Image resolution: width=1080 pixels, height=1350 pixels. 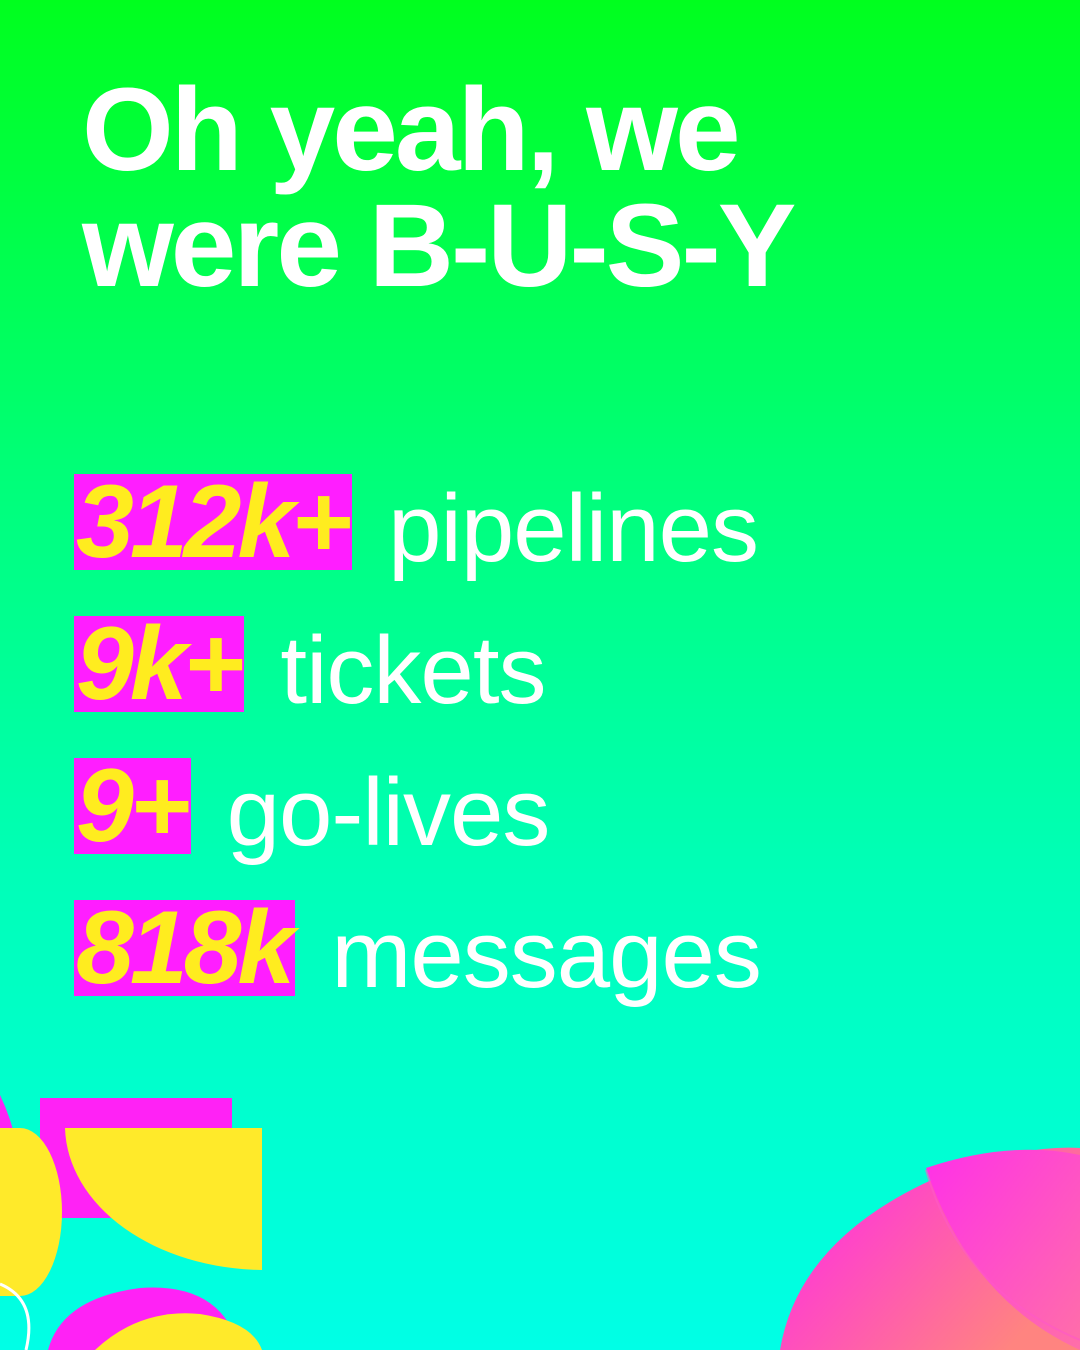 I want to click on bottom-left-shapes, so click(x=131, y=1222).